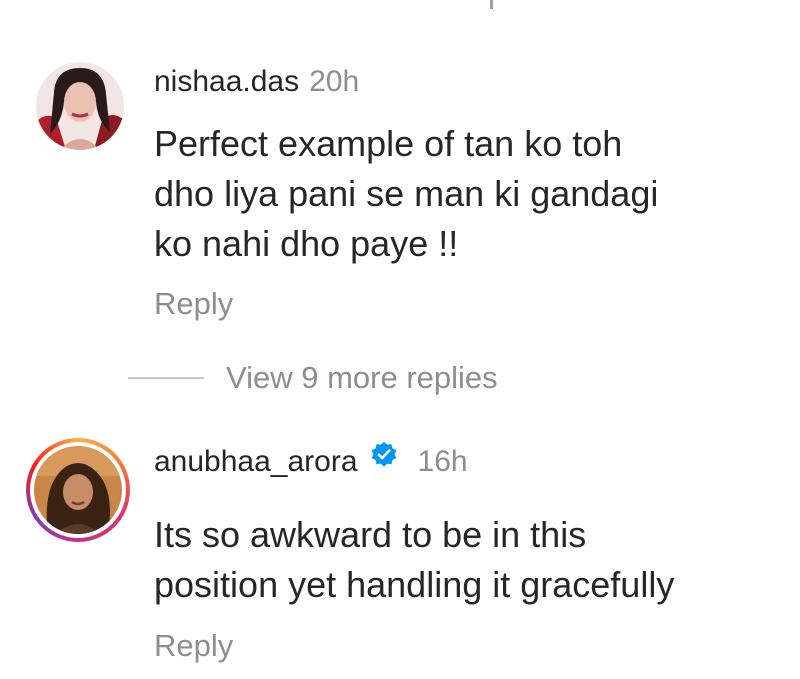  Describe the element at coordinates (442, 461) in the screenshot. I see `comment-time: 16h` at that location.